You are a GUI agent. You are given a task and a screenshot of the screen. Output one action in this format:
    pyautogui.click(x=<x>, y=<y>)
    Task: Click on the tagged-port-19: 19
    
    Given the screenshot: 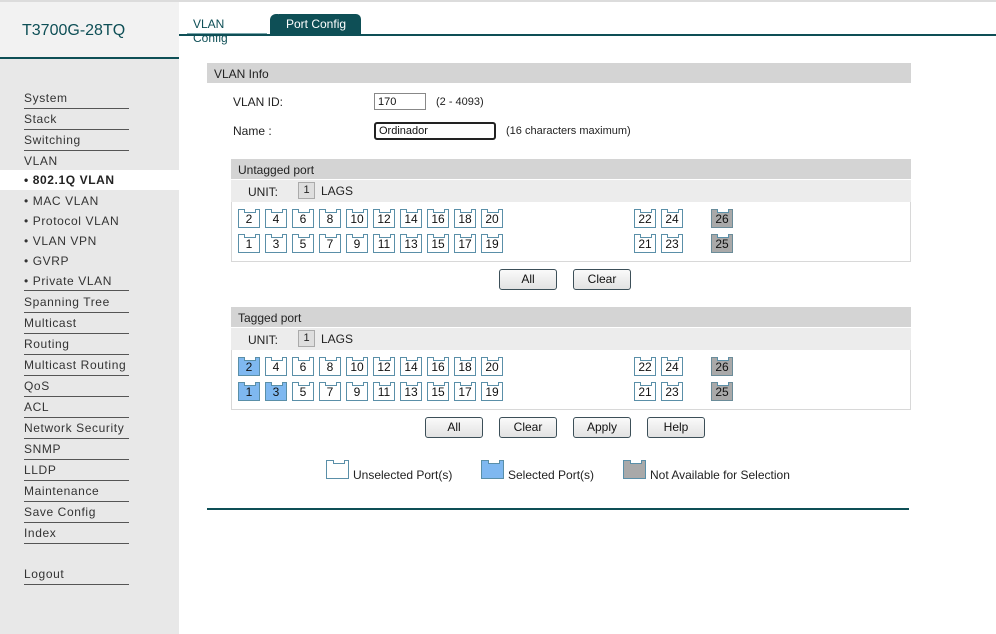 What is the action you would take?
    pyautogui.click(x=492, y=391)
    